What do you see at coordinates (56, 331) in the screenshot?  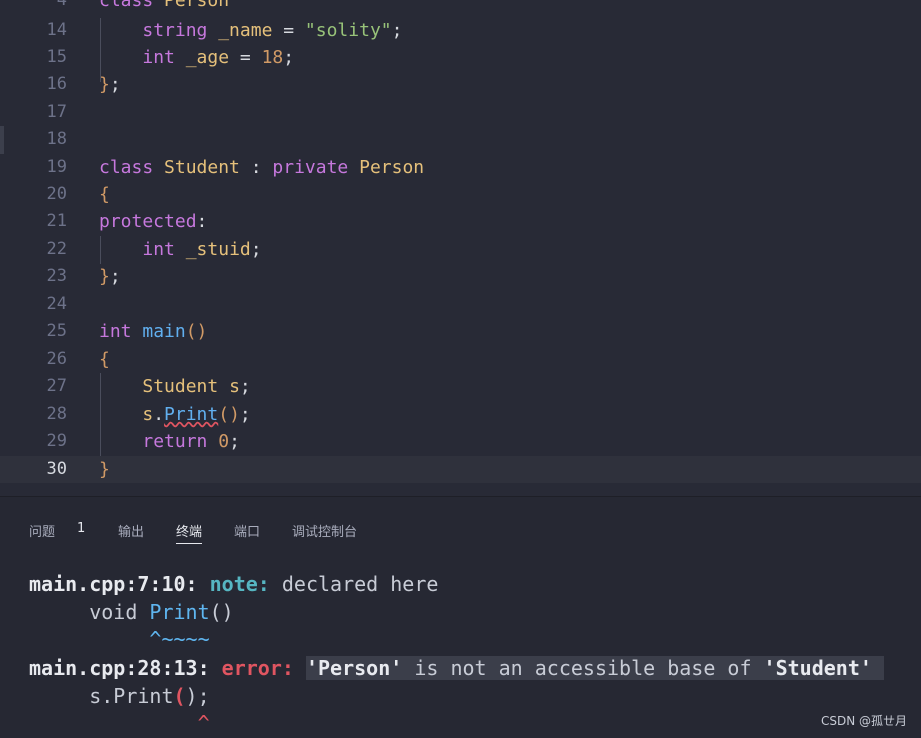 I see `line-number: 25` at bounding box center [56, 331].